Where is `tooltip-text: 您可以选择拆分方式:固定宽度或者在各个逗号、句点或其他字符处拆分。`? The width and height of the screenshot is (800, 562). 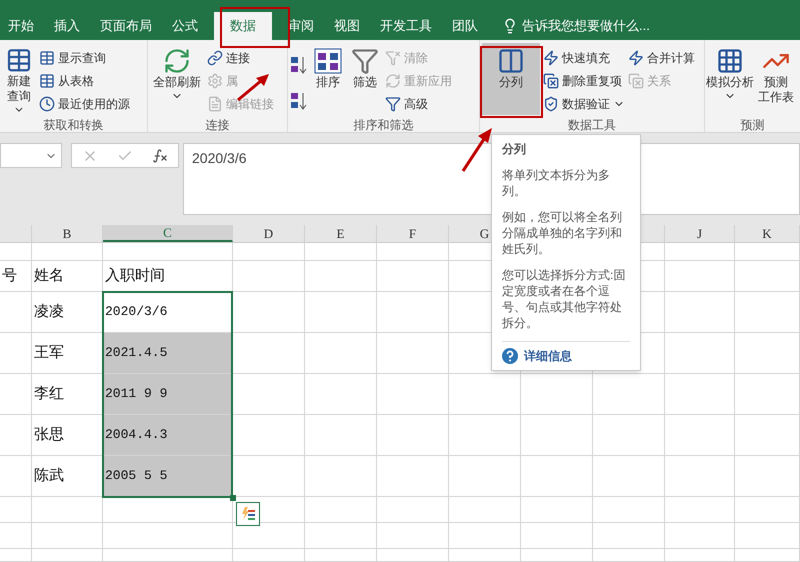 tooltip-text: 您可以选择拆分方式:固定宽度或者在各个逗号、句点或其他字符处拆分。 is located at coordinates (564, 299).